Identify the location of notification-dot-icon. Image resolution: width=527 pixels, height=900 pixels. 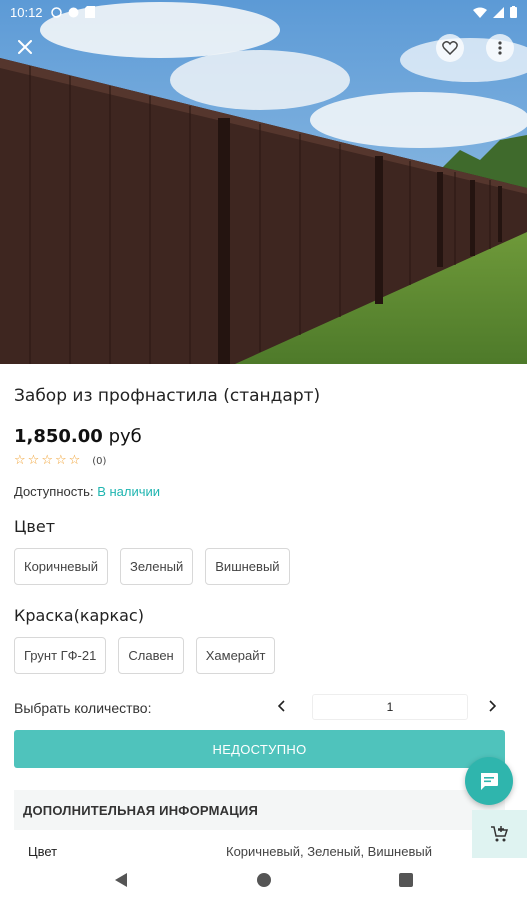
(56, 12).